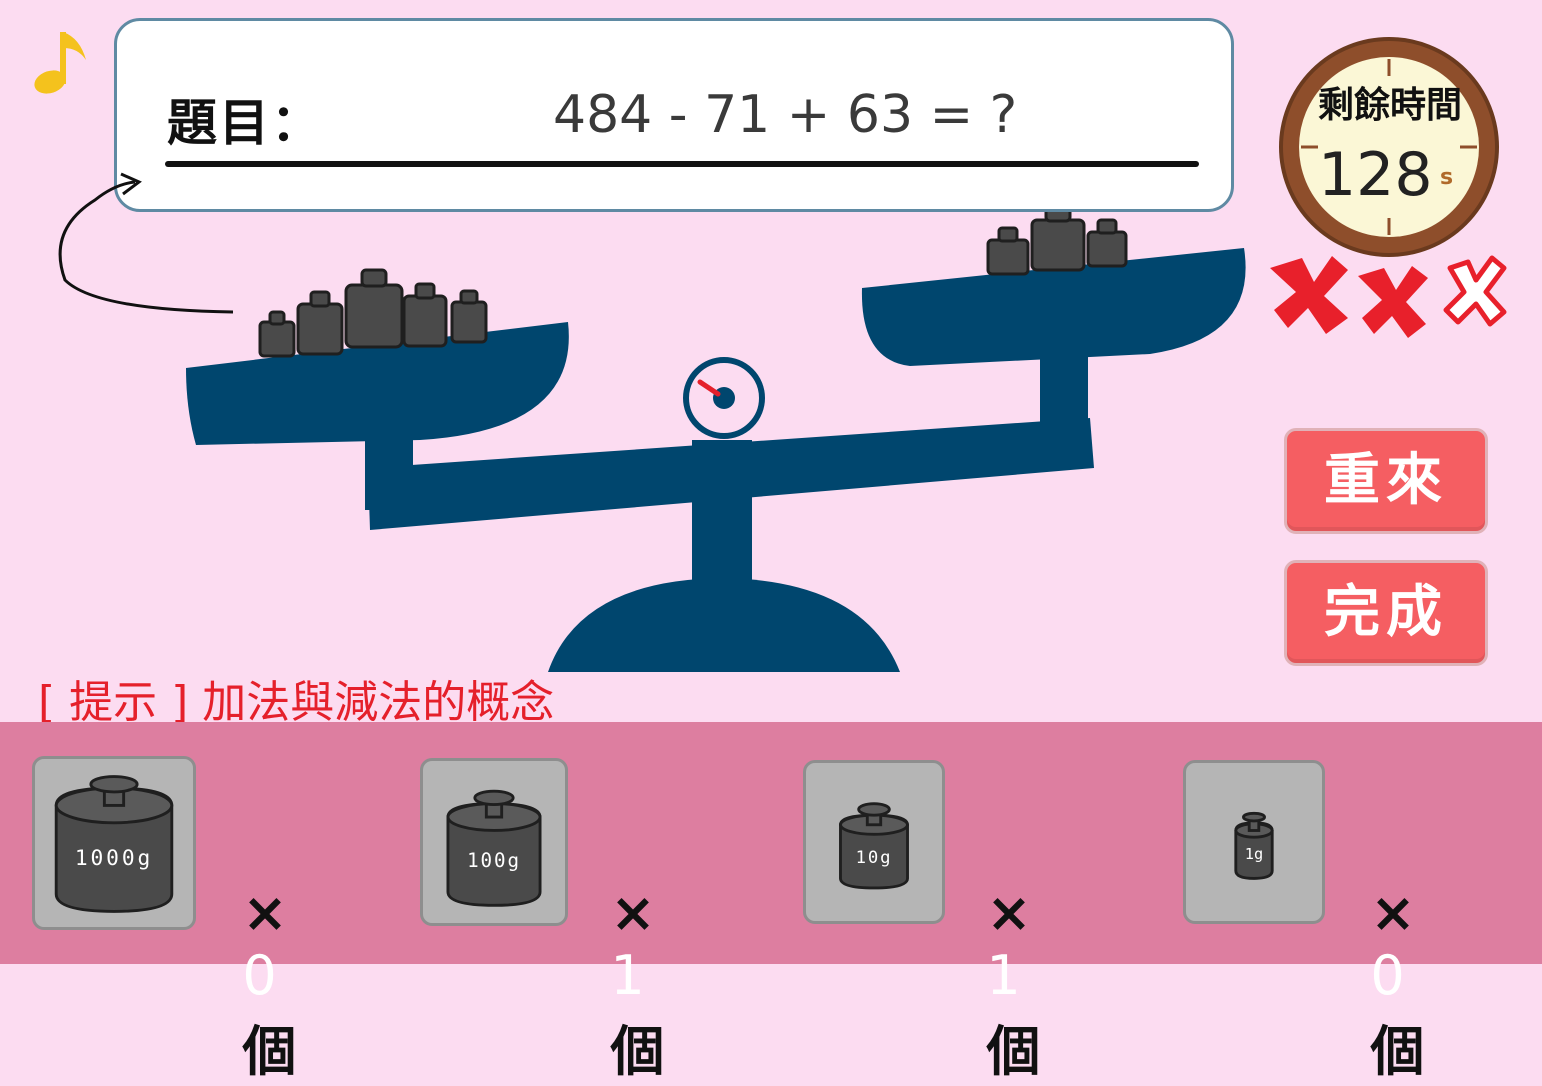 The image size is (1542, 1086). Describe the element at coordinates (494, 848) in the screenshot. I see `weight-100g-icon: 100g` at that location.